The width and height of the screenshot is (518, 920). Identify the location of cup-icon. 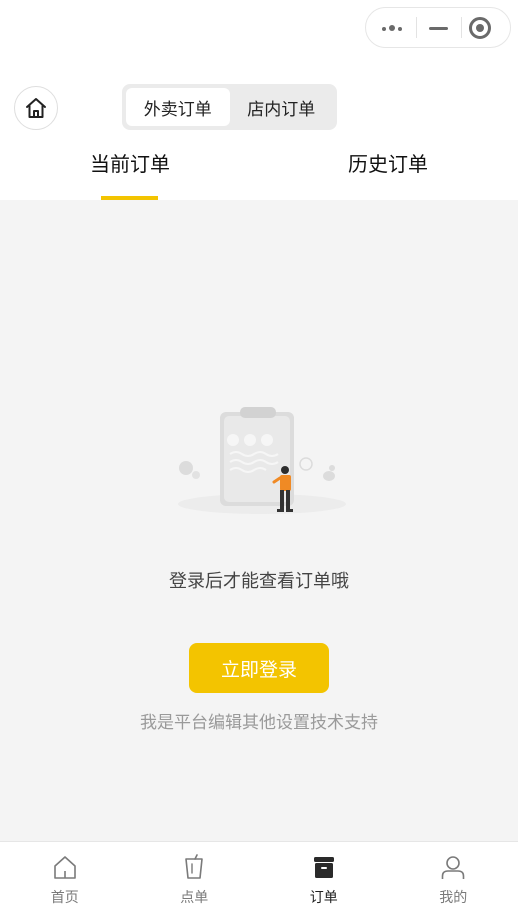
(194, 866).